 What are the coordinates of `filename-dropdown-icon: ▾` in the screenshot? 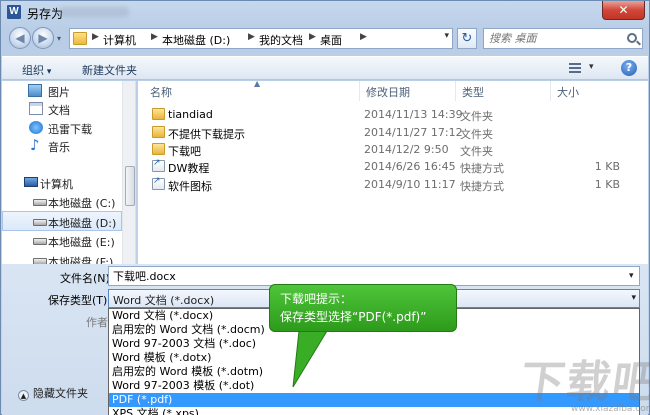 It's located at (631, 276).